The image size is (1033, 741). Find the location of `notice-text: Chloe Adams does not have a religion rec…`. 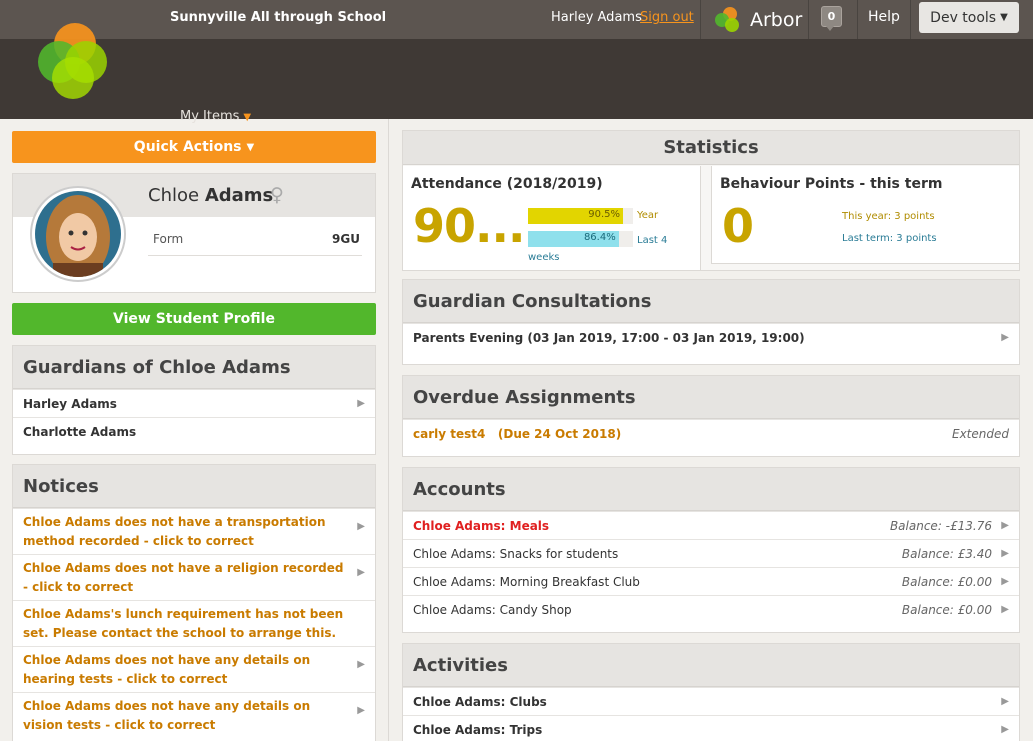

notice-text: Chloe Adams does not have a religion rec… is located at coordinates (183, 577).